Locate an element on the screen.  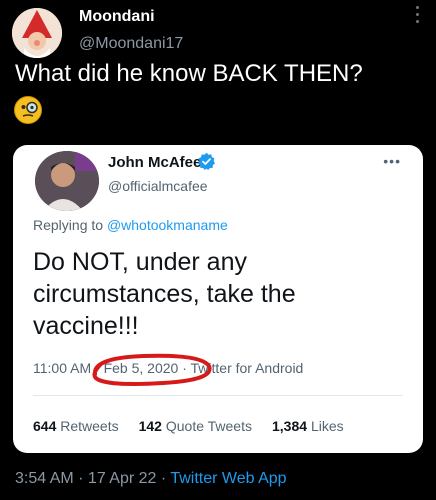
quoted-author-avatar is located at coordinates (67, 181).